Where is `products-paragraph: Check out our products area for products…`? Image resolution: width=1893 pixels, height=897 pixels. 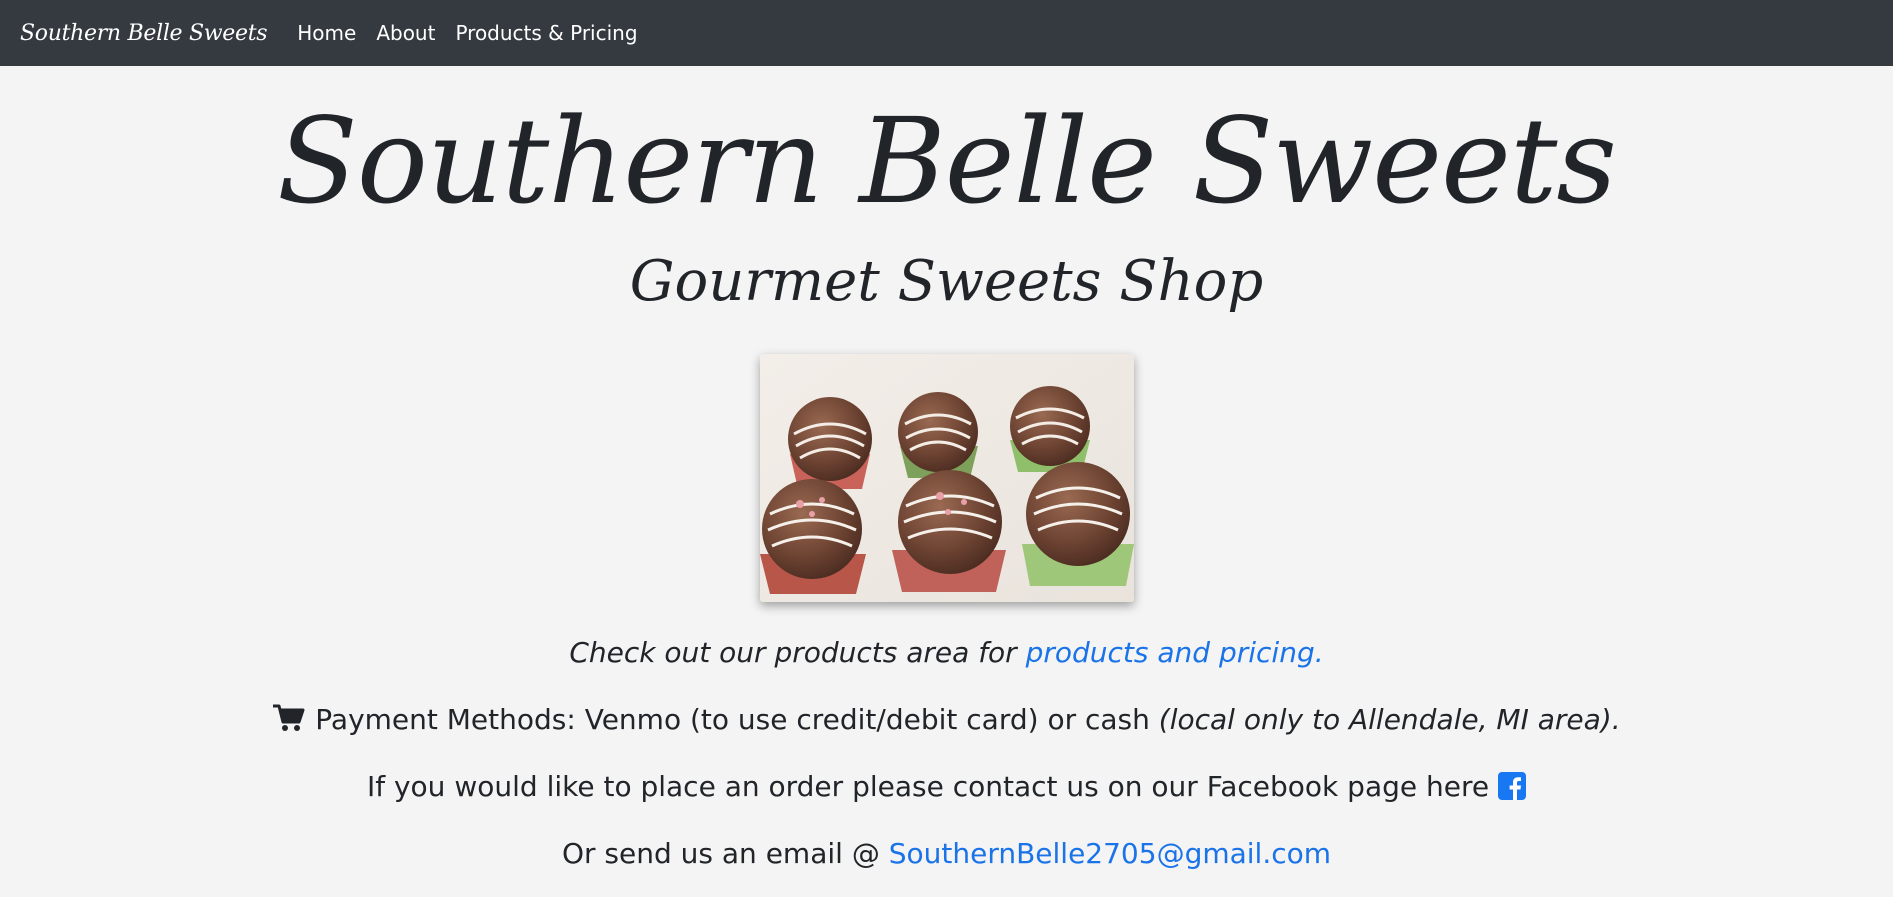 products-paragraph: Check out our products area for products… is located at coordinates (946, 652).